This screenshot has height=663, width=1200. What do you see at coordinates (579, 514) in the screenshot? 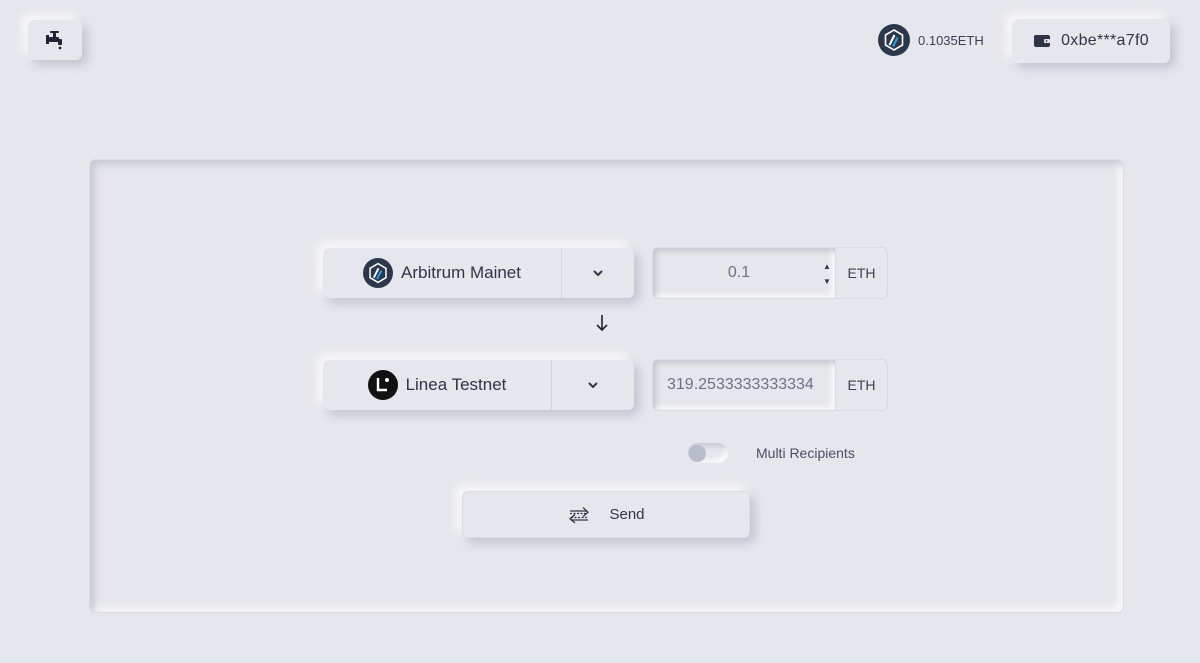
I see `swap-arrows-icon` at bounding box center [579, 514].